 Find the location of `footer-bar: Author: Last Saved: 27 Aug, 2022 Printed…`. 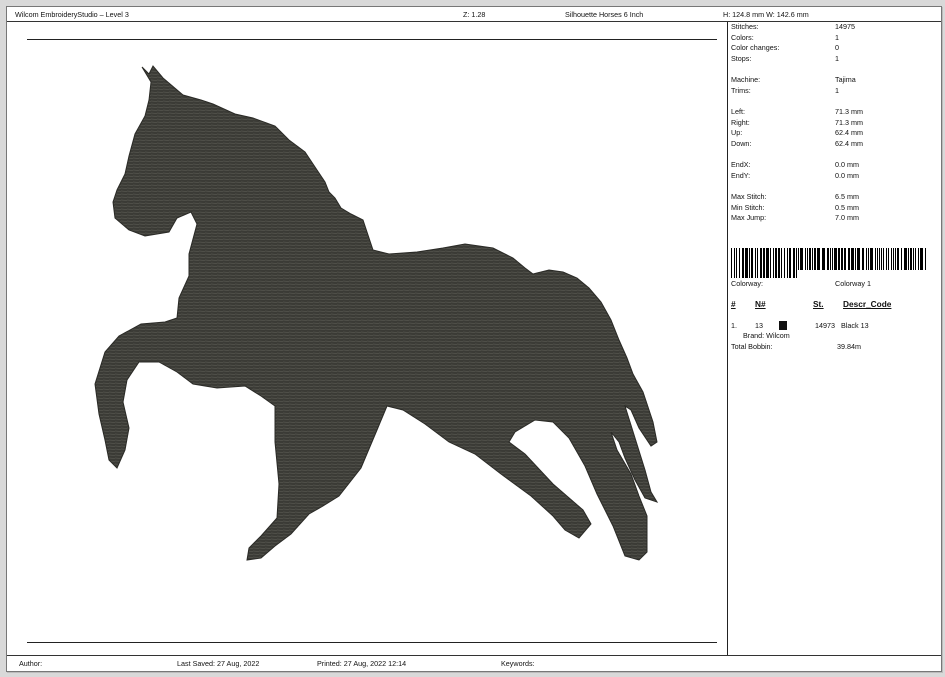

footer-bar: Author: Last Saved: 27 Aug, 2022 Printed… is located at coordinates (474, 663).